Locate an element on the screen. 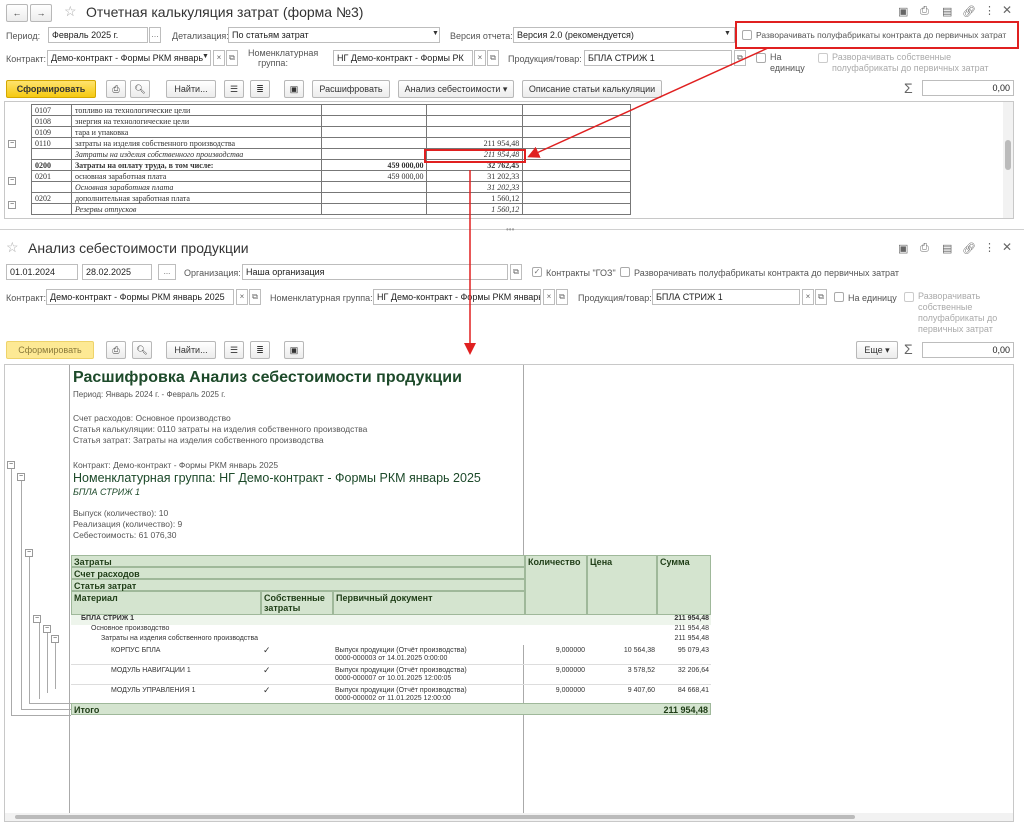 This screenshot has width=1024, height=830. favorite-star-icon: ☆ is located at coordinates (70, 11).